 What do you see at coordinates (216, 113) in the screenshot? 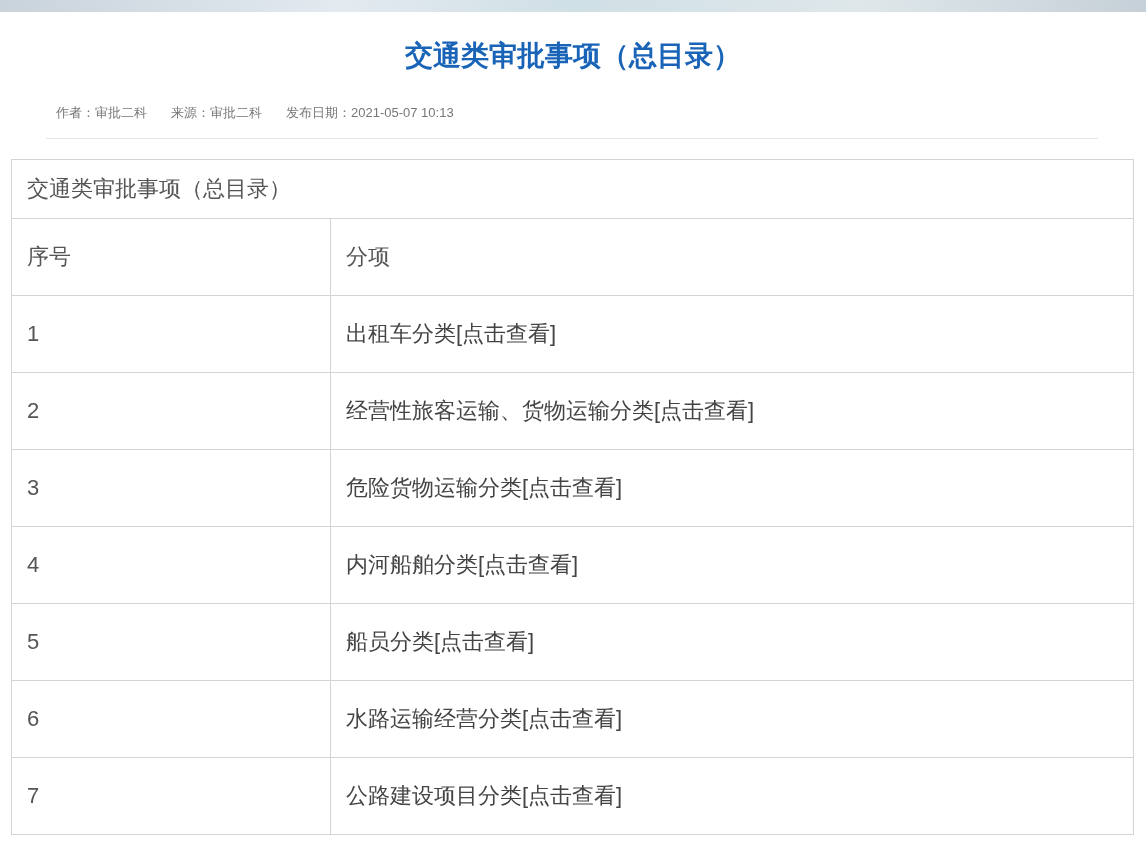
I see `meta-text: 来源：审批二科` at bounding box center [216, 113].